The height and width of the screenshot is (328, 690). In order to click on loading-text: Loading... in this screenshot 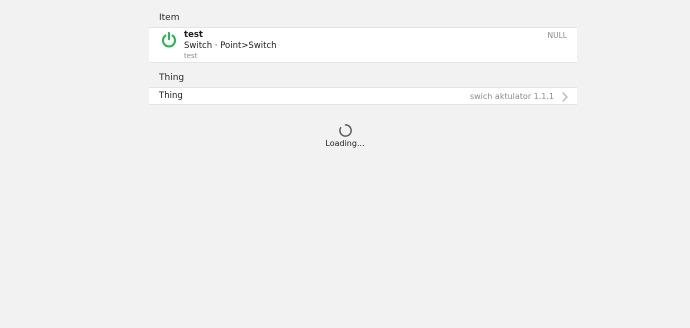, I will do `click(345, 143)`.